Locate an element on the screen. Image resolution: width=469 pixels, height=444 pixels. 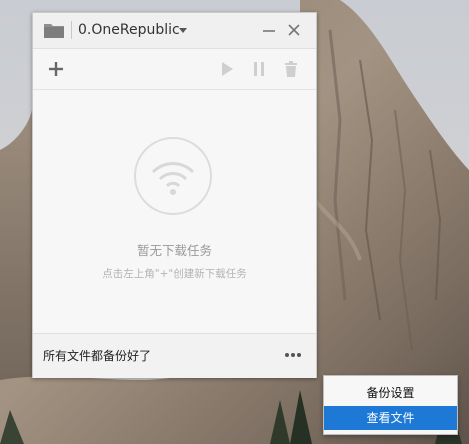
empty-state-hint: 点击左上角"+"创建新下载任务 is located at coordinates (174, 274).